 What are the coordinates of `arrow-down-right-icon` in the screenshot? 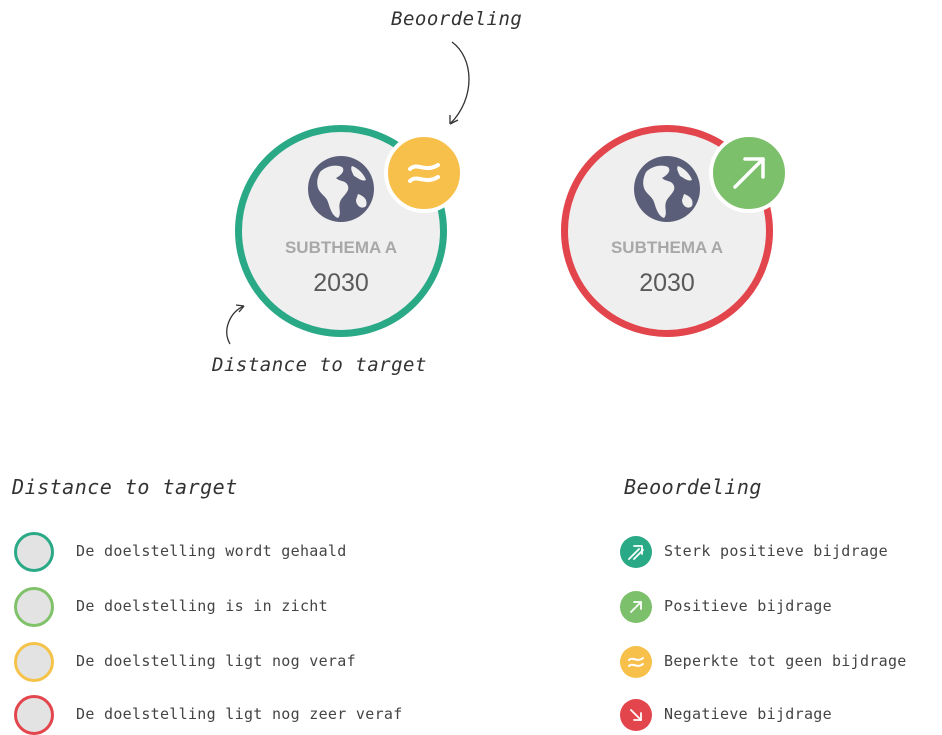 It's located at (636, 715).